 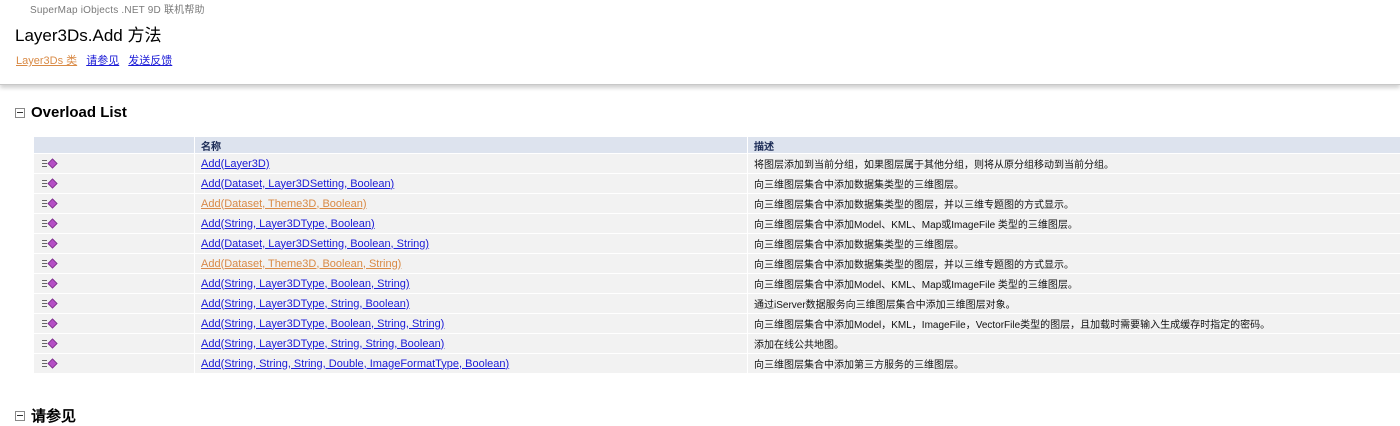 I want to click on icon-column-header, so click(x=114, y=145).